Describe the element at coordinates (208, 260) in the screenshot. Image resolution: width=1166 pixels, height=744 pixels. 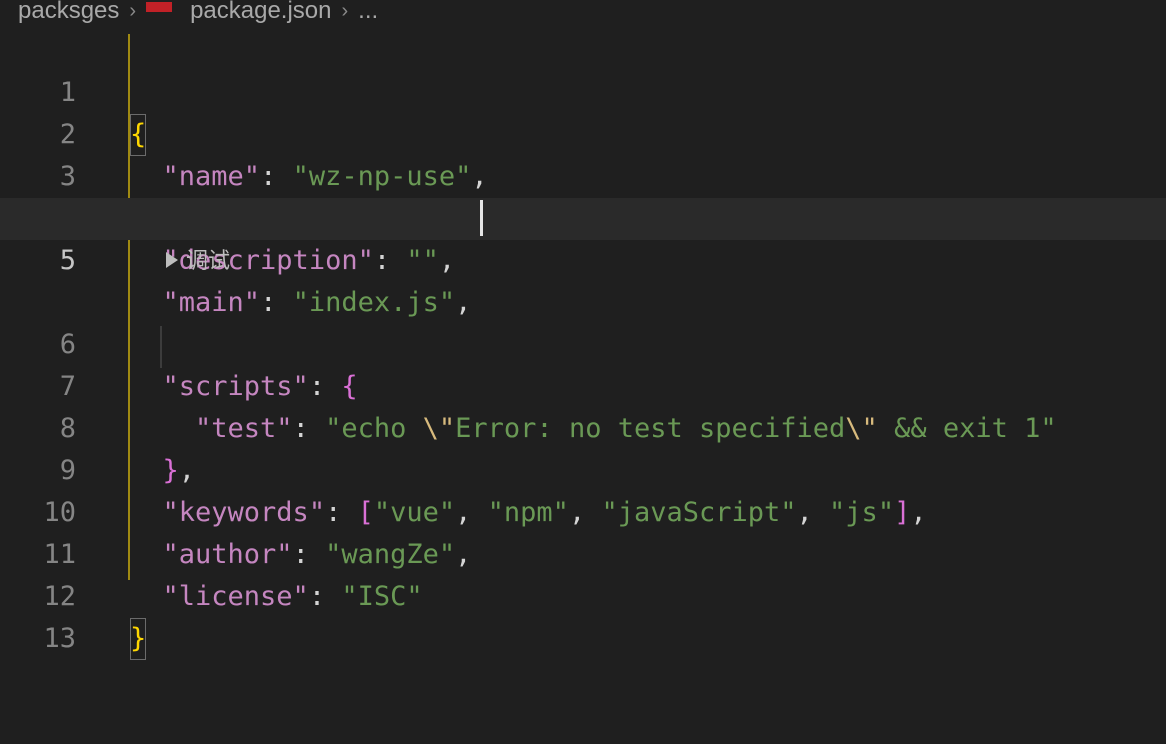
I see `debug-label: 调试` at that location.